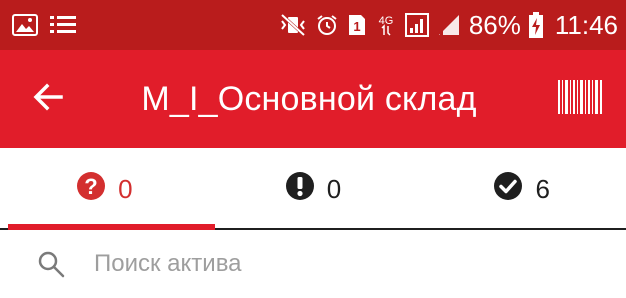  I want to click on battery-level: 86%, so click(494, 24).